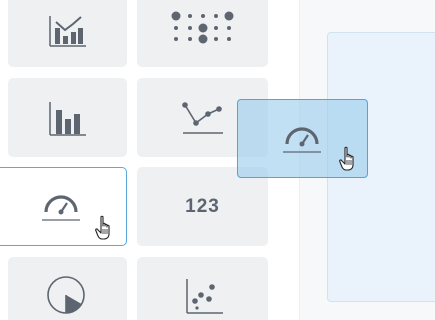 The height and width of the screenshot is (320, 435). I want to click on number-tile-label: 123, so click(202, 206).